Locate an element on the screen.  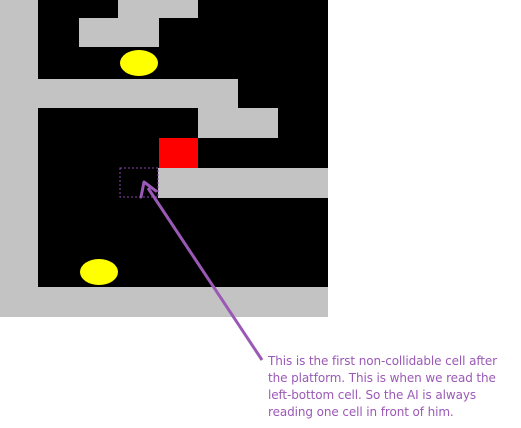
platform-step is located at coordinates (238, 123).